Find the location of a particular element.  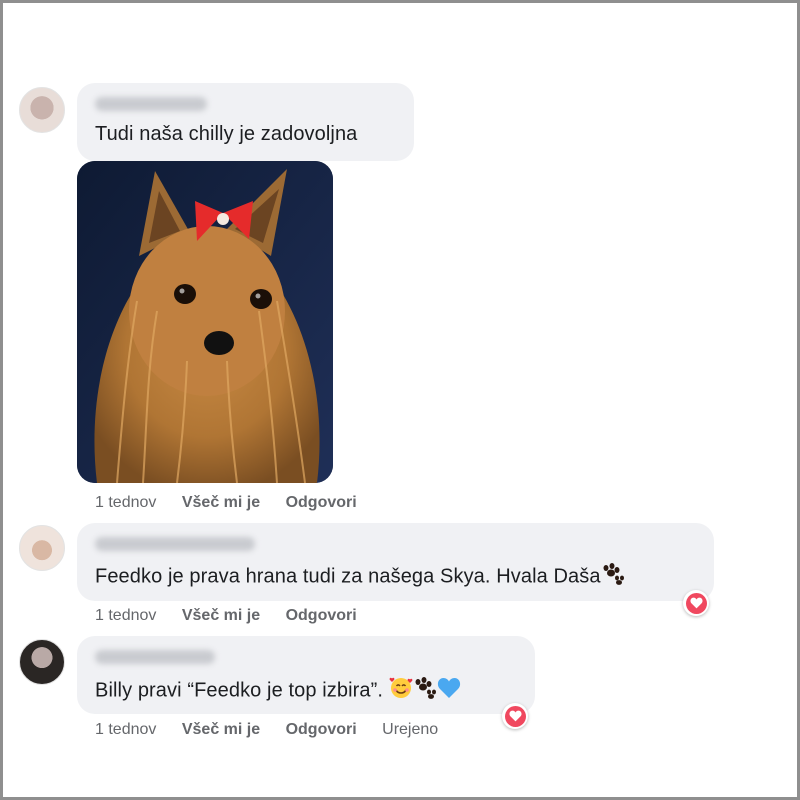

comment-text: Billy pravi “Feedko je top izbira”. is located at coordinates (239, 690).